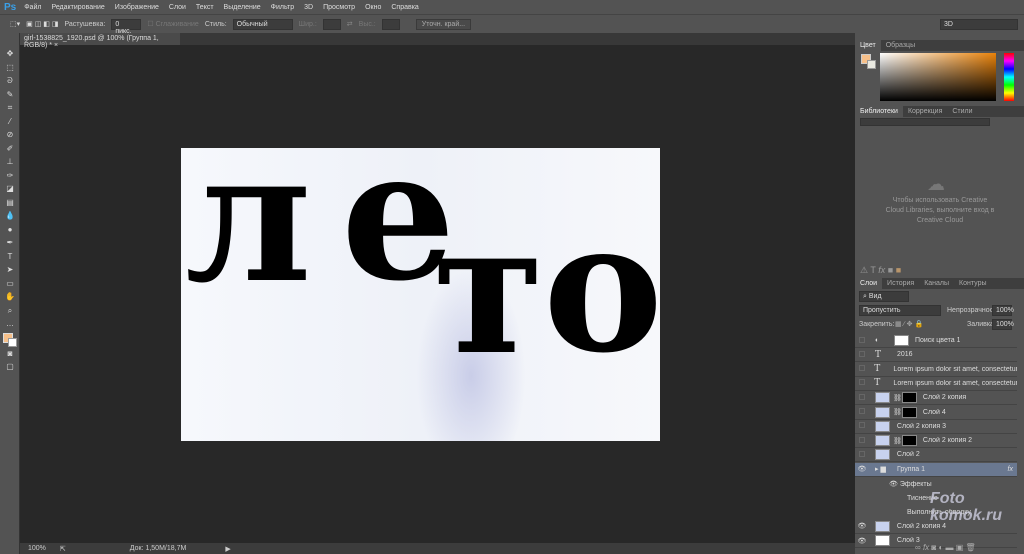 This screenshot has width=1024, height=554. Describe the element at coordinates (308, 7) in the screenshot. I see `menu-item: 3D` at that location.